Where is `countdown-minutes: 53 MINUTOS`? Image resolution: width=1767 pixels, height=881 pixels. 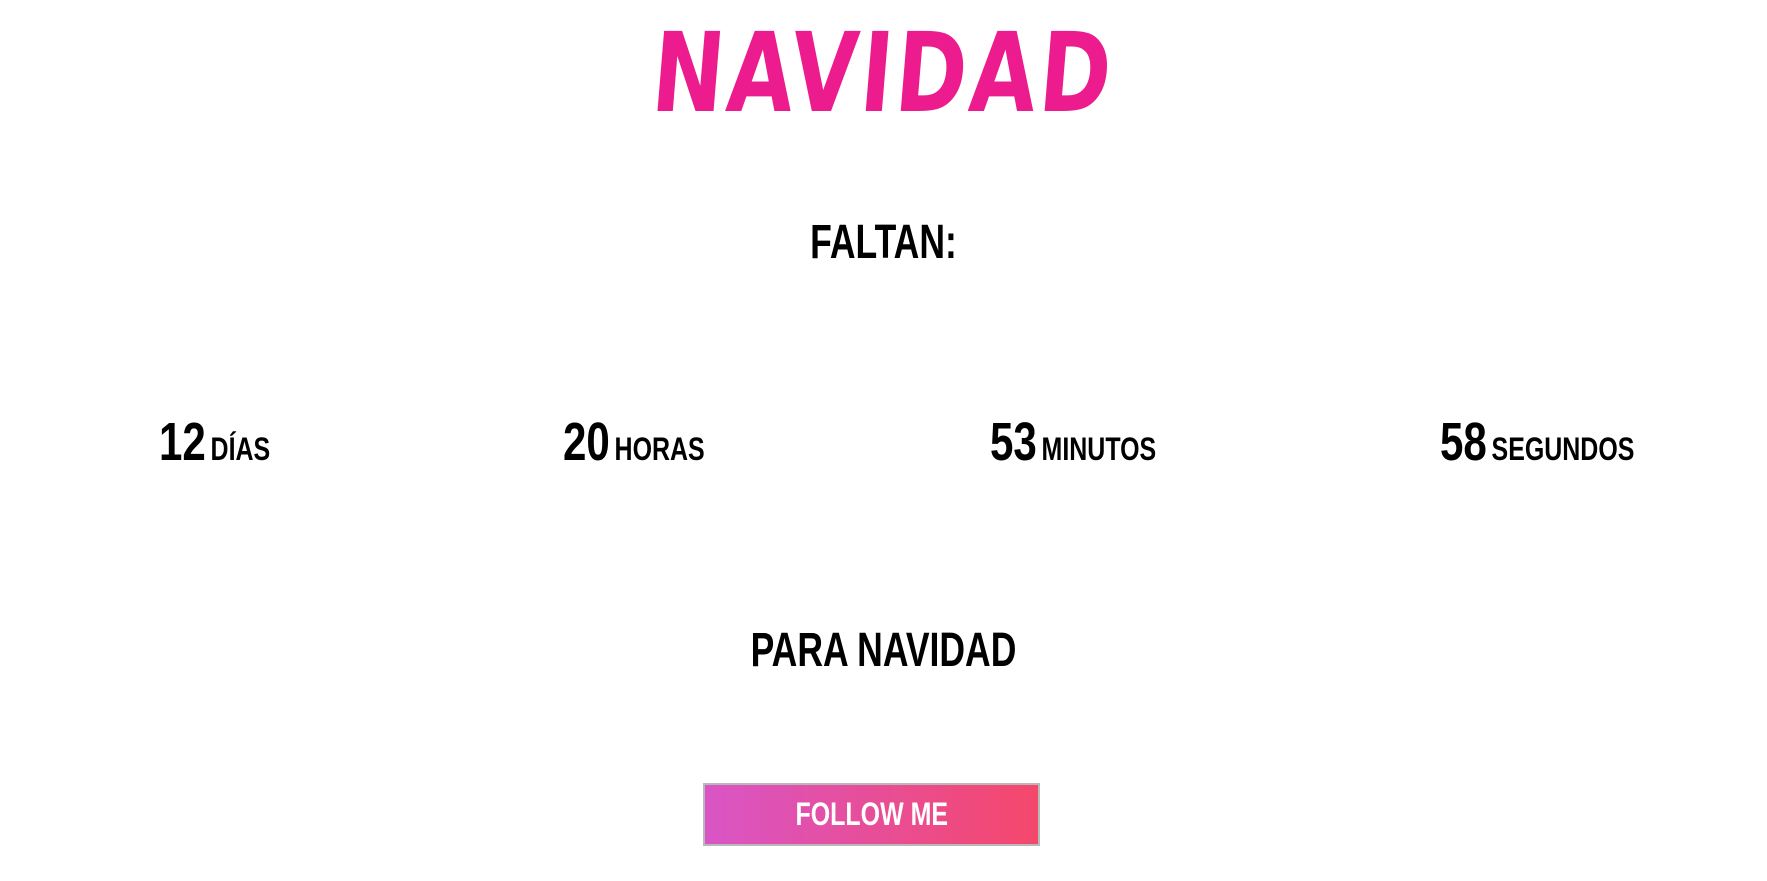
countdown-minutes: 53 MINUTOS is located at coordinates (1073, 449).